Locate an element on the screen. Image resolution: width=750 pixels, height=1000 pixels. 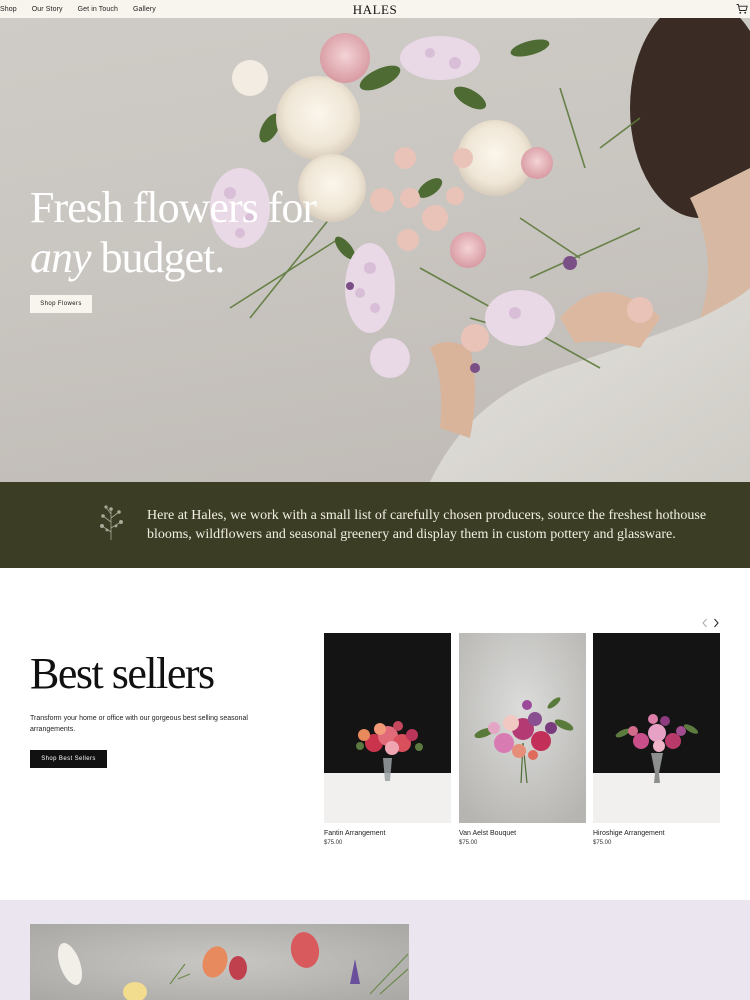
product-image-hiroshige is located at coordinates (656, 728).